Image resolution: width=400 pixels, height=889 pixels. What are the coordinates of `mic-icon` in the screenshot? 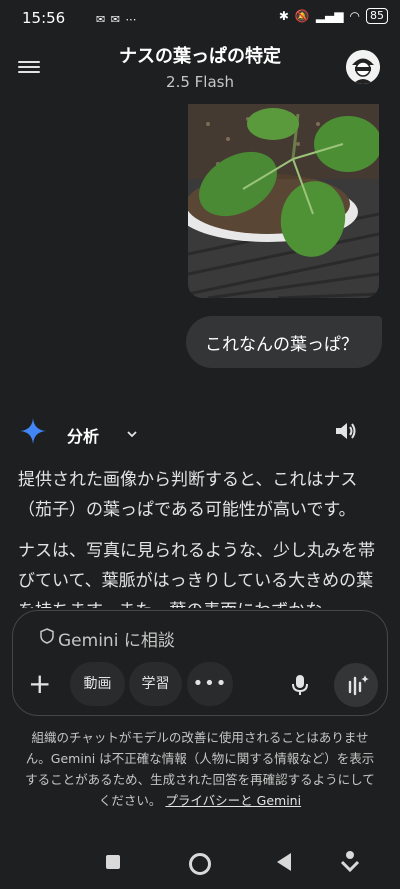 It's located at (300, 685).